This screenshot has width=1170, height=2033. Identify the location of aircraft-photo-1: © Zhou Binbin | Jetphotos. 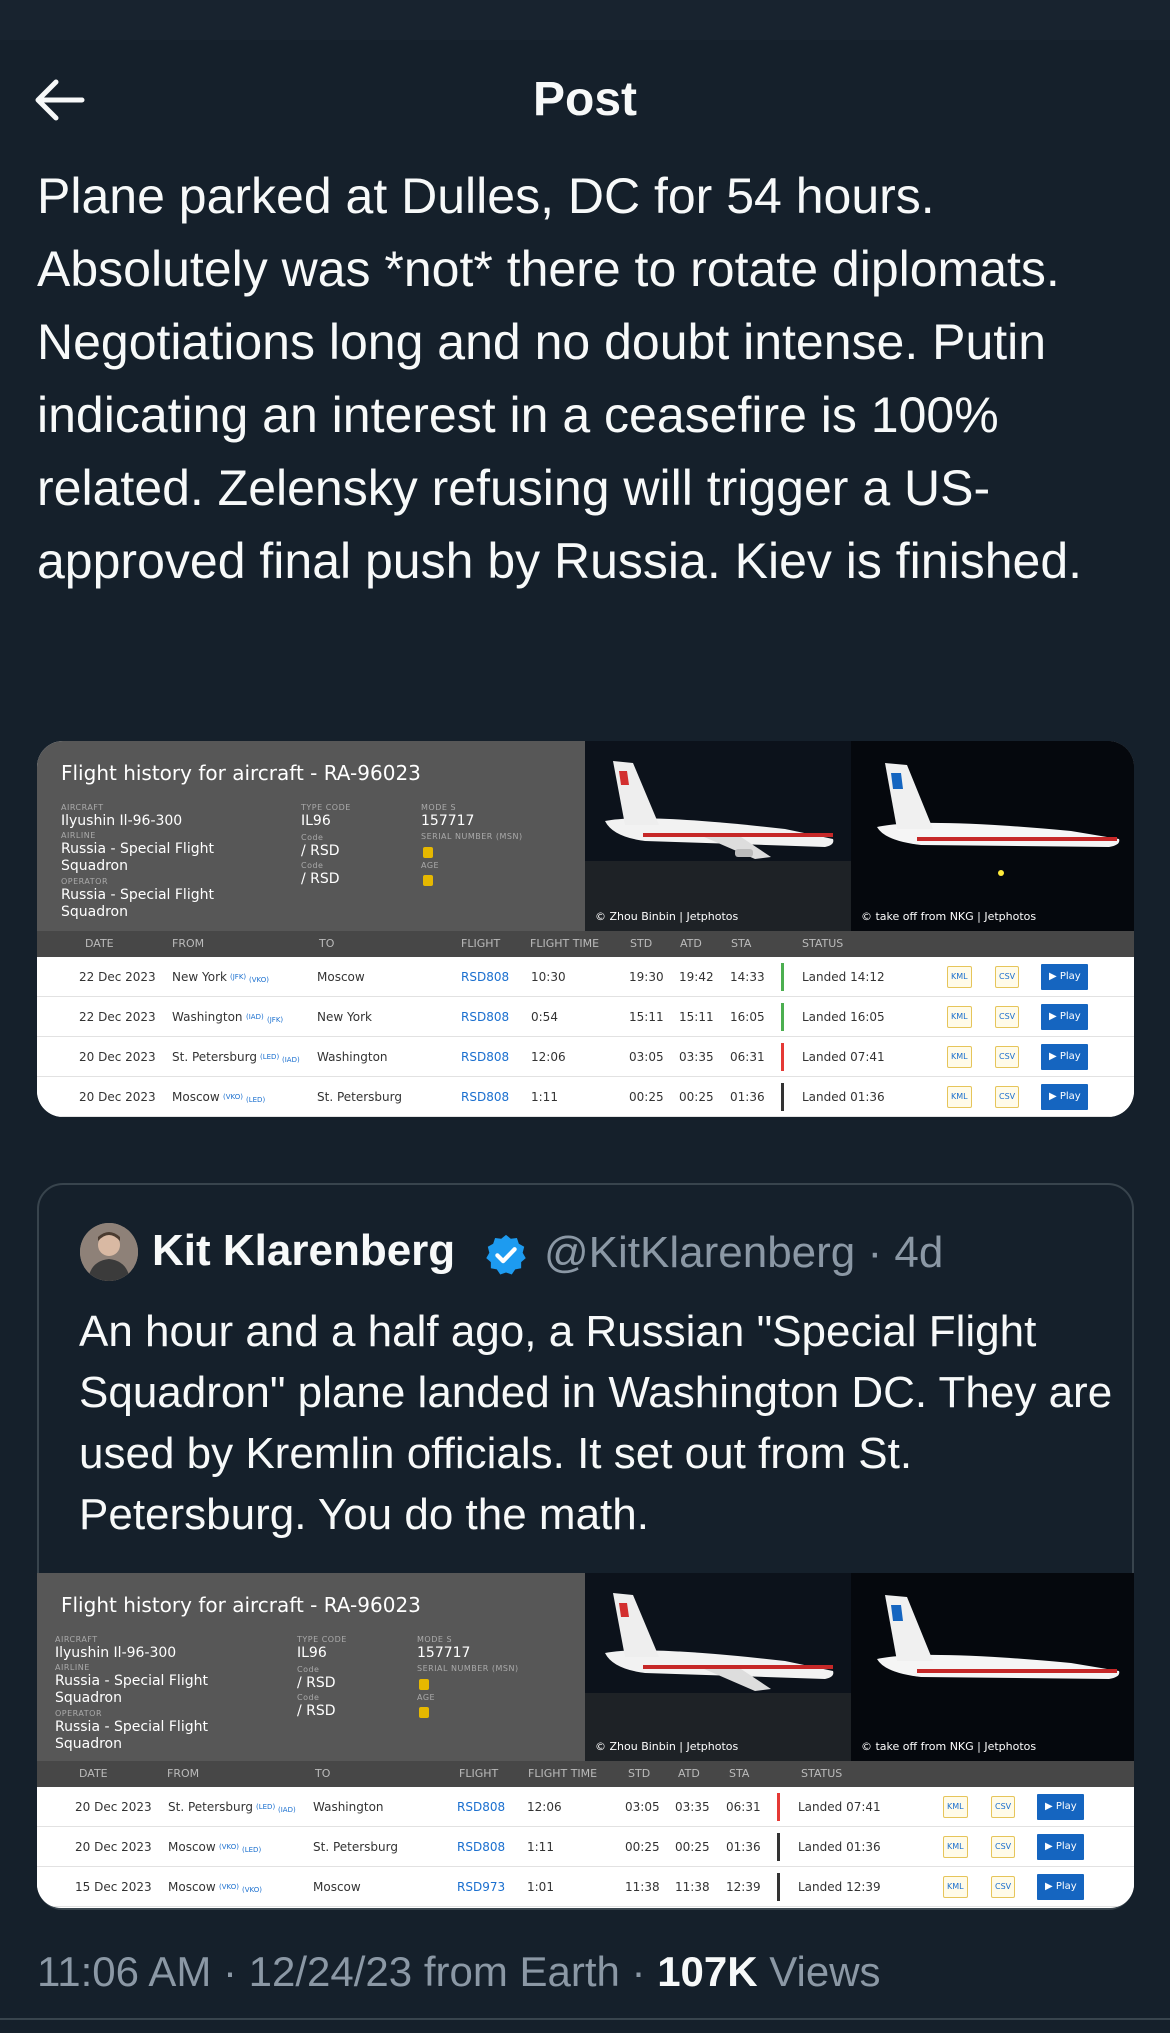
(718, 1667).